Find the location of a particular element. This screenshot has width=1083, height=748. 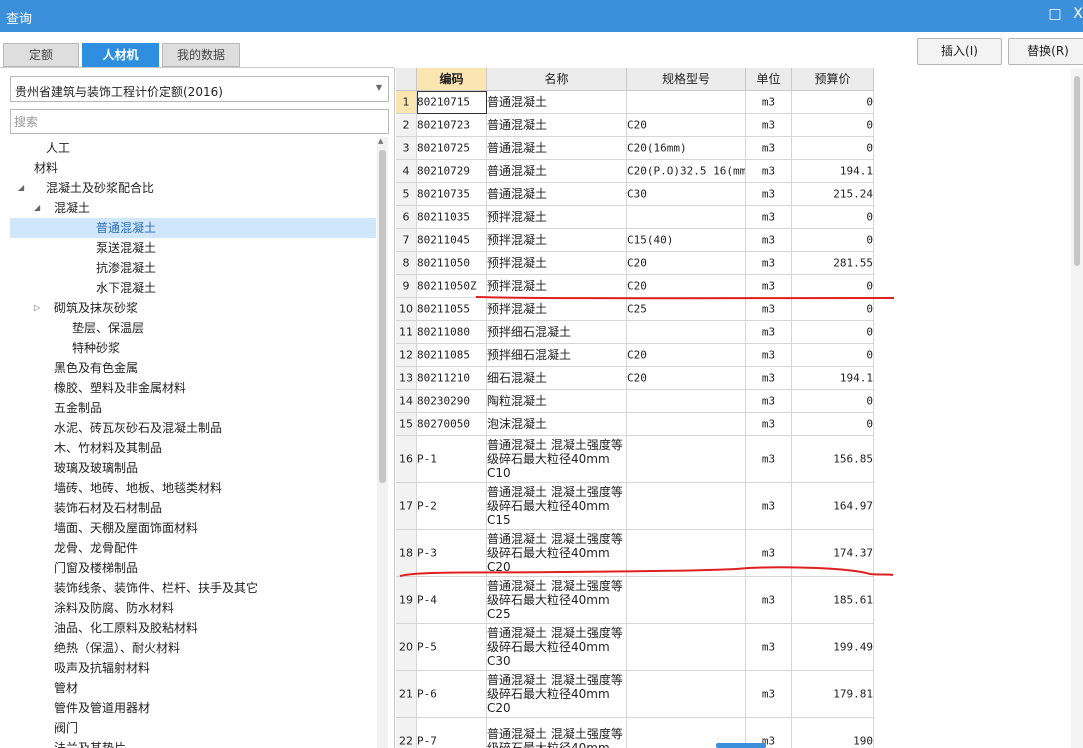

table-scroll-thumb is located at coordinates (1077, 171).